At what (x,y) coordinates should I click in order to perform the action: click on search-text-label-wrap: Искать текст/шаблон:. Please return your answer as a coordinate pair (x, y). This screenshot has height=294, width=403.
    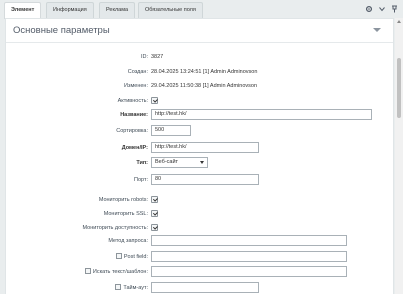
    Looking at the image, I should click on (116, 272).